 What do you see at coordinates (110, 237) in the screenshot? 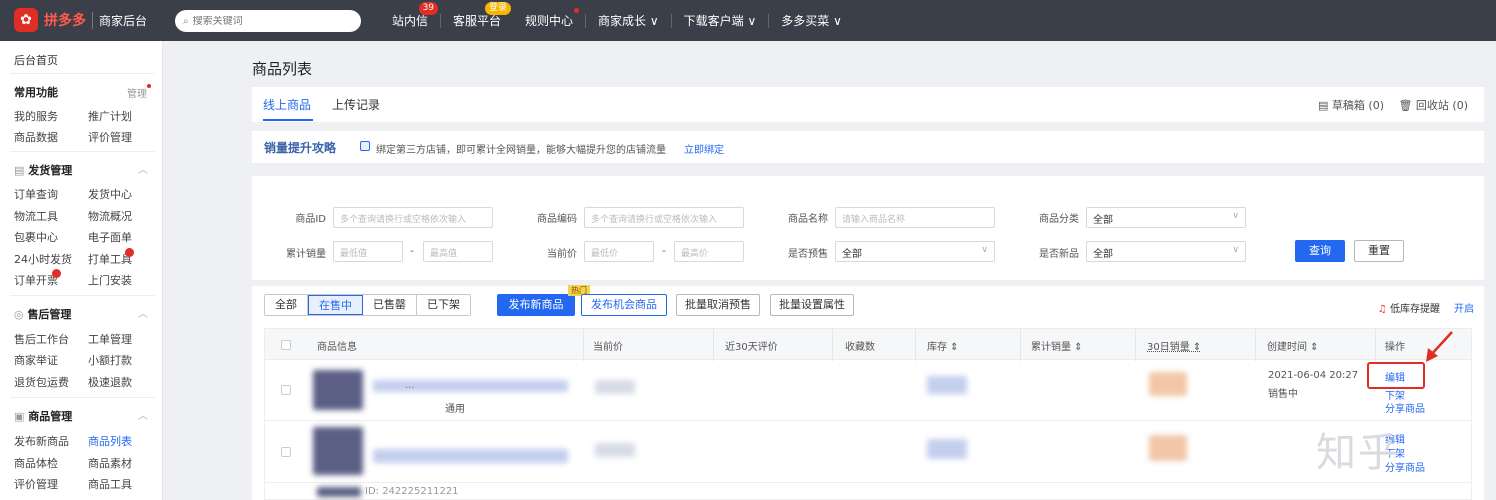
I see `sidebar-item-e-waybill: 电子面单` at bounding box center [110, 237].